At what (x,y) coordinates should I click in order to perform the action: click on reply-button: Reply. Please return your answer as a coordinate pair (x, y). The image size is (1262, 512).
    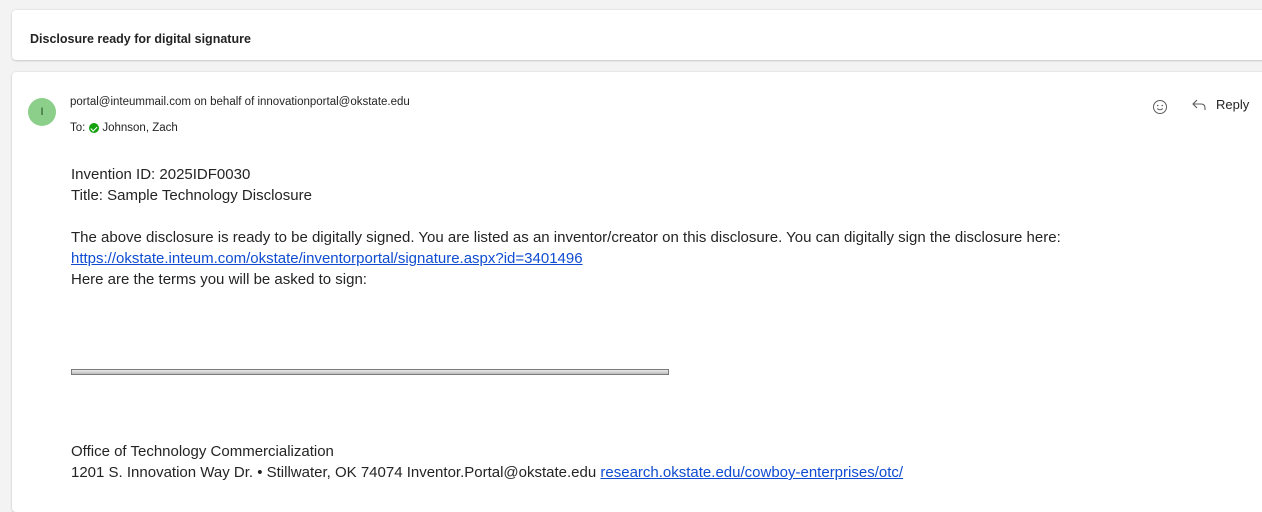
    Looking at the image, I should click on (1220, 104).